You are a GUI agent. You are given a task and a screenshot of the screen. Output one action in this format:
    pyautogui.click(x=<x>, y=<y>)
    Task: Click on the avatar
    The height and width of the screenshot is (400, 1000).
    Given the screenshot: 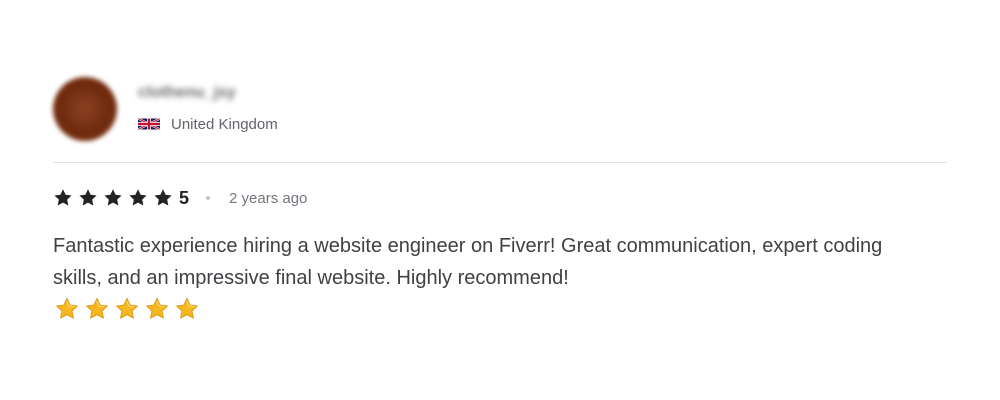 What is the action you would take?
    pyautogui.click(x=85, y=109)
    